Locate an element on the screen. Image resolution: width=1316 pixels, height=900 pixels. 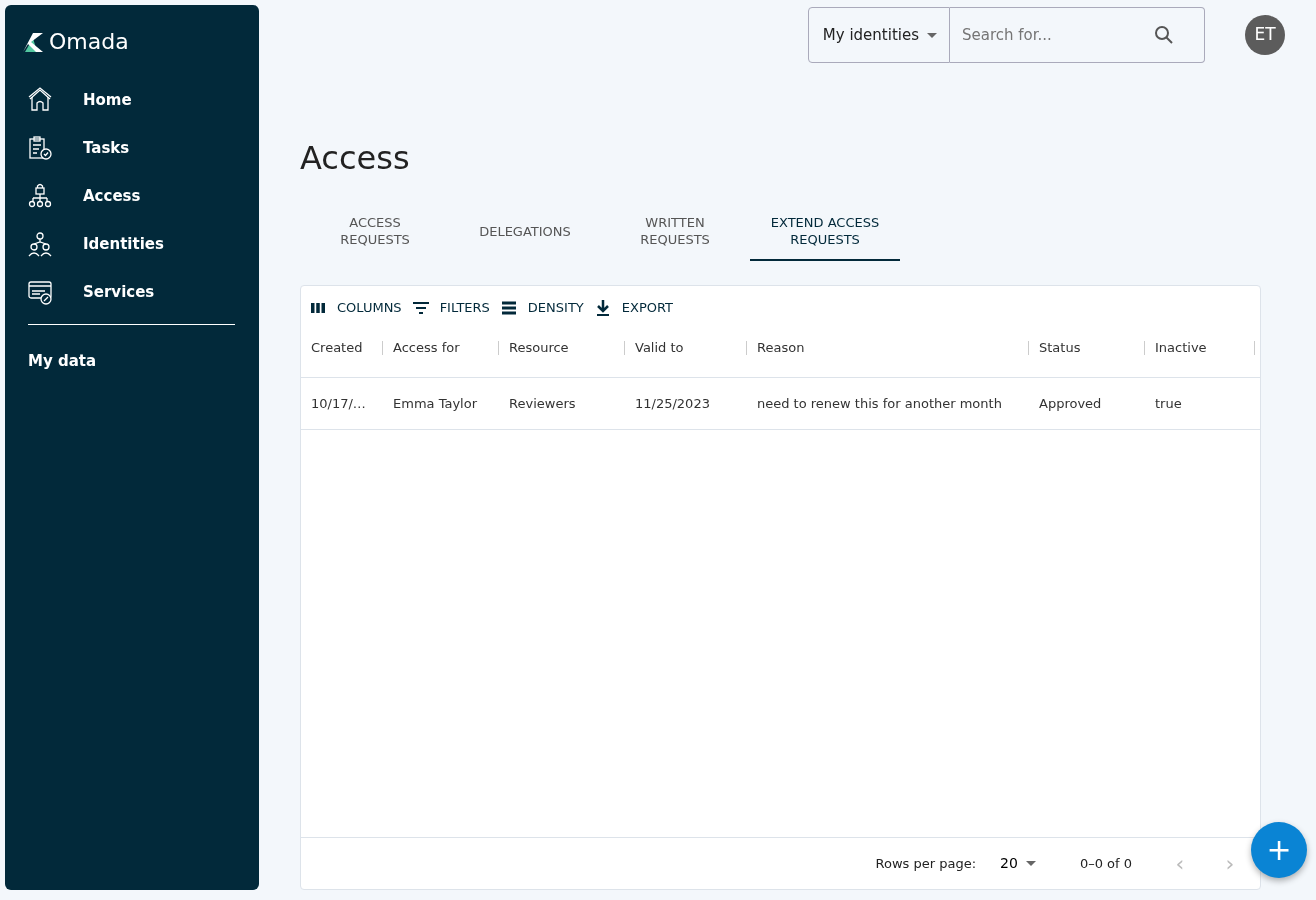
logo-icon is located at coordinates (34, 41).